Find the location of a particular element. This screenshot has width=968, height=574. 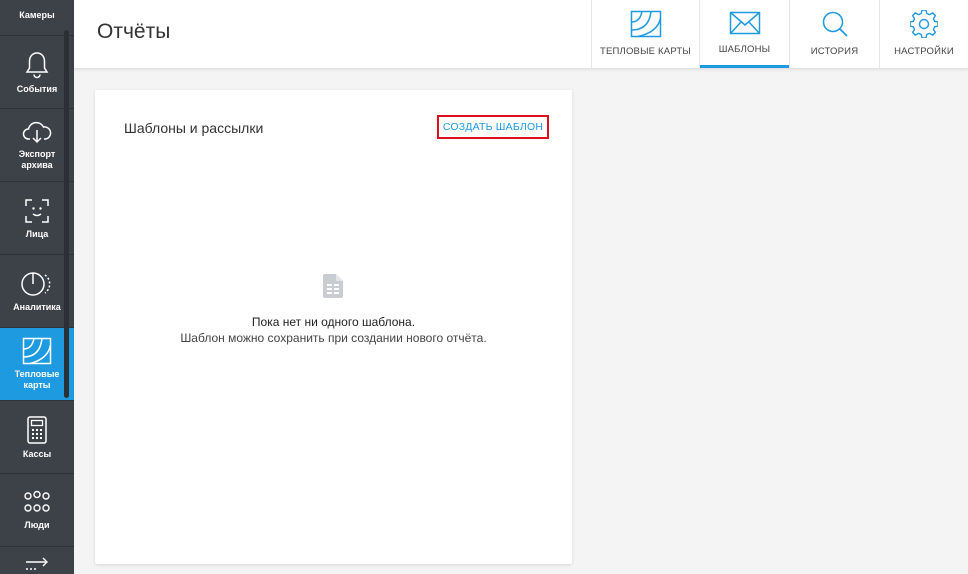

tab-heatmaps: ТЕПЛОВЫЕ КАРТЫ is located at coordinates (645, 34).